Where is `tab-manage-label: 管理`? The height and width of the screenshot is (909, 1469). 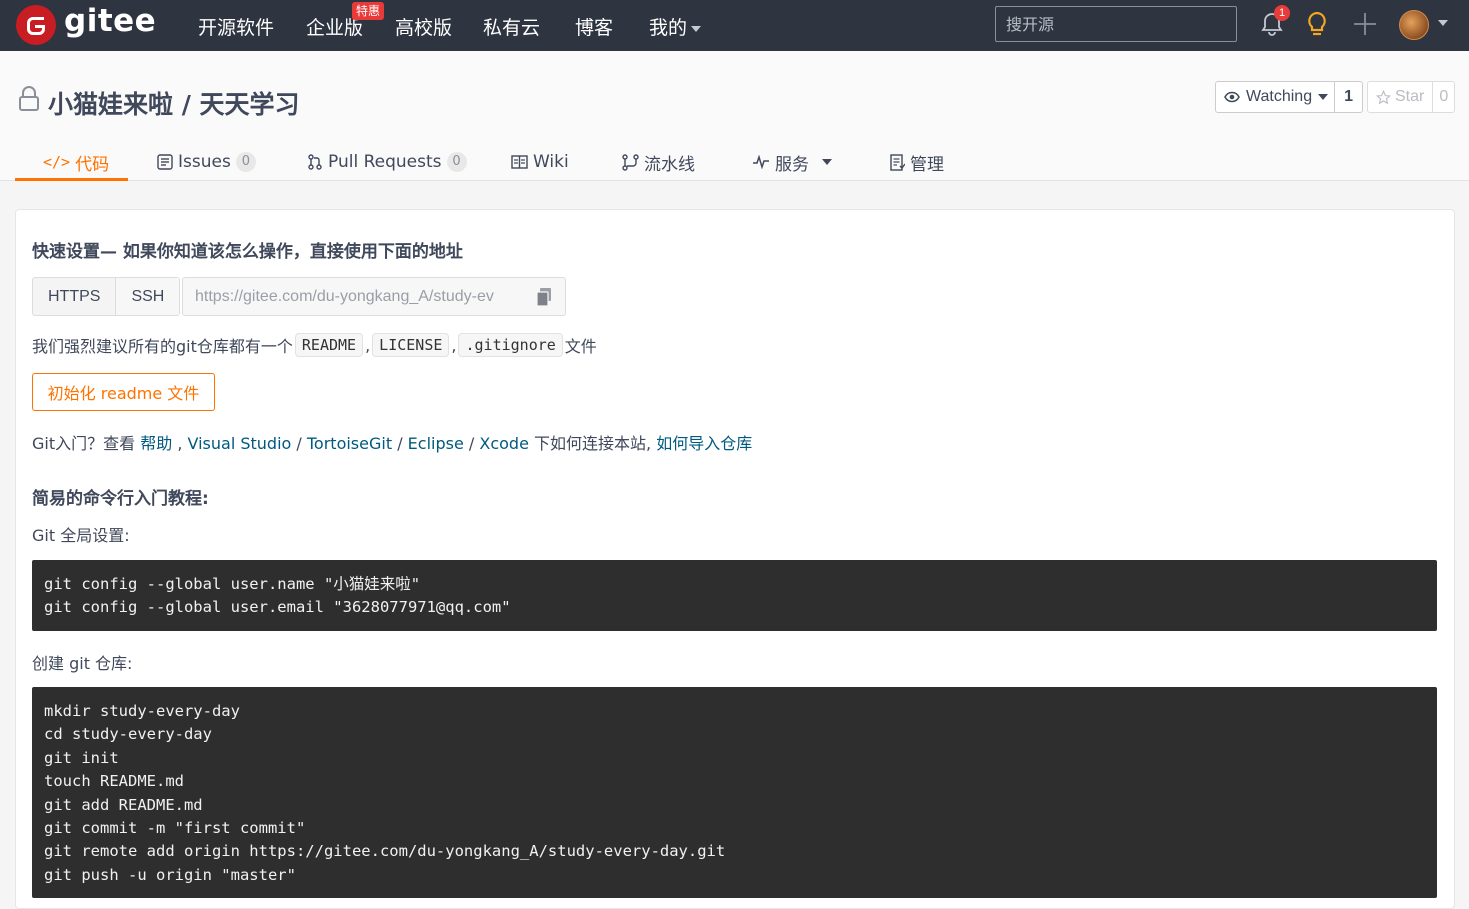 tab-manage-label: 管理 is located at coordinates (927, 164).